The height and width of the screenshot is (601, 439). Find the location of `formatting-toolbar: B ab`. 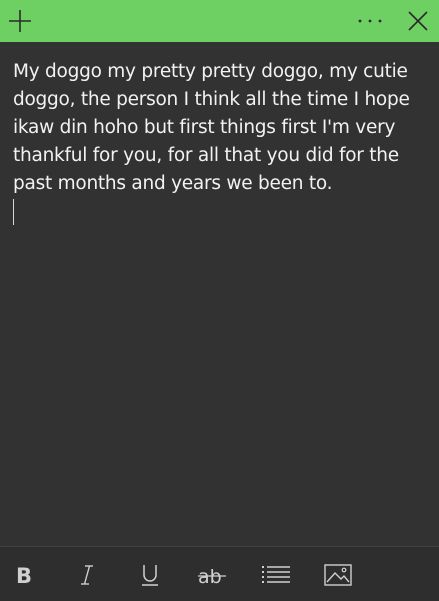

formatting-toolbar: B ab is located at coordinates (219, 573).